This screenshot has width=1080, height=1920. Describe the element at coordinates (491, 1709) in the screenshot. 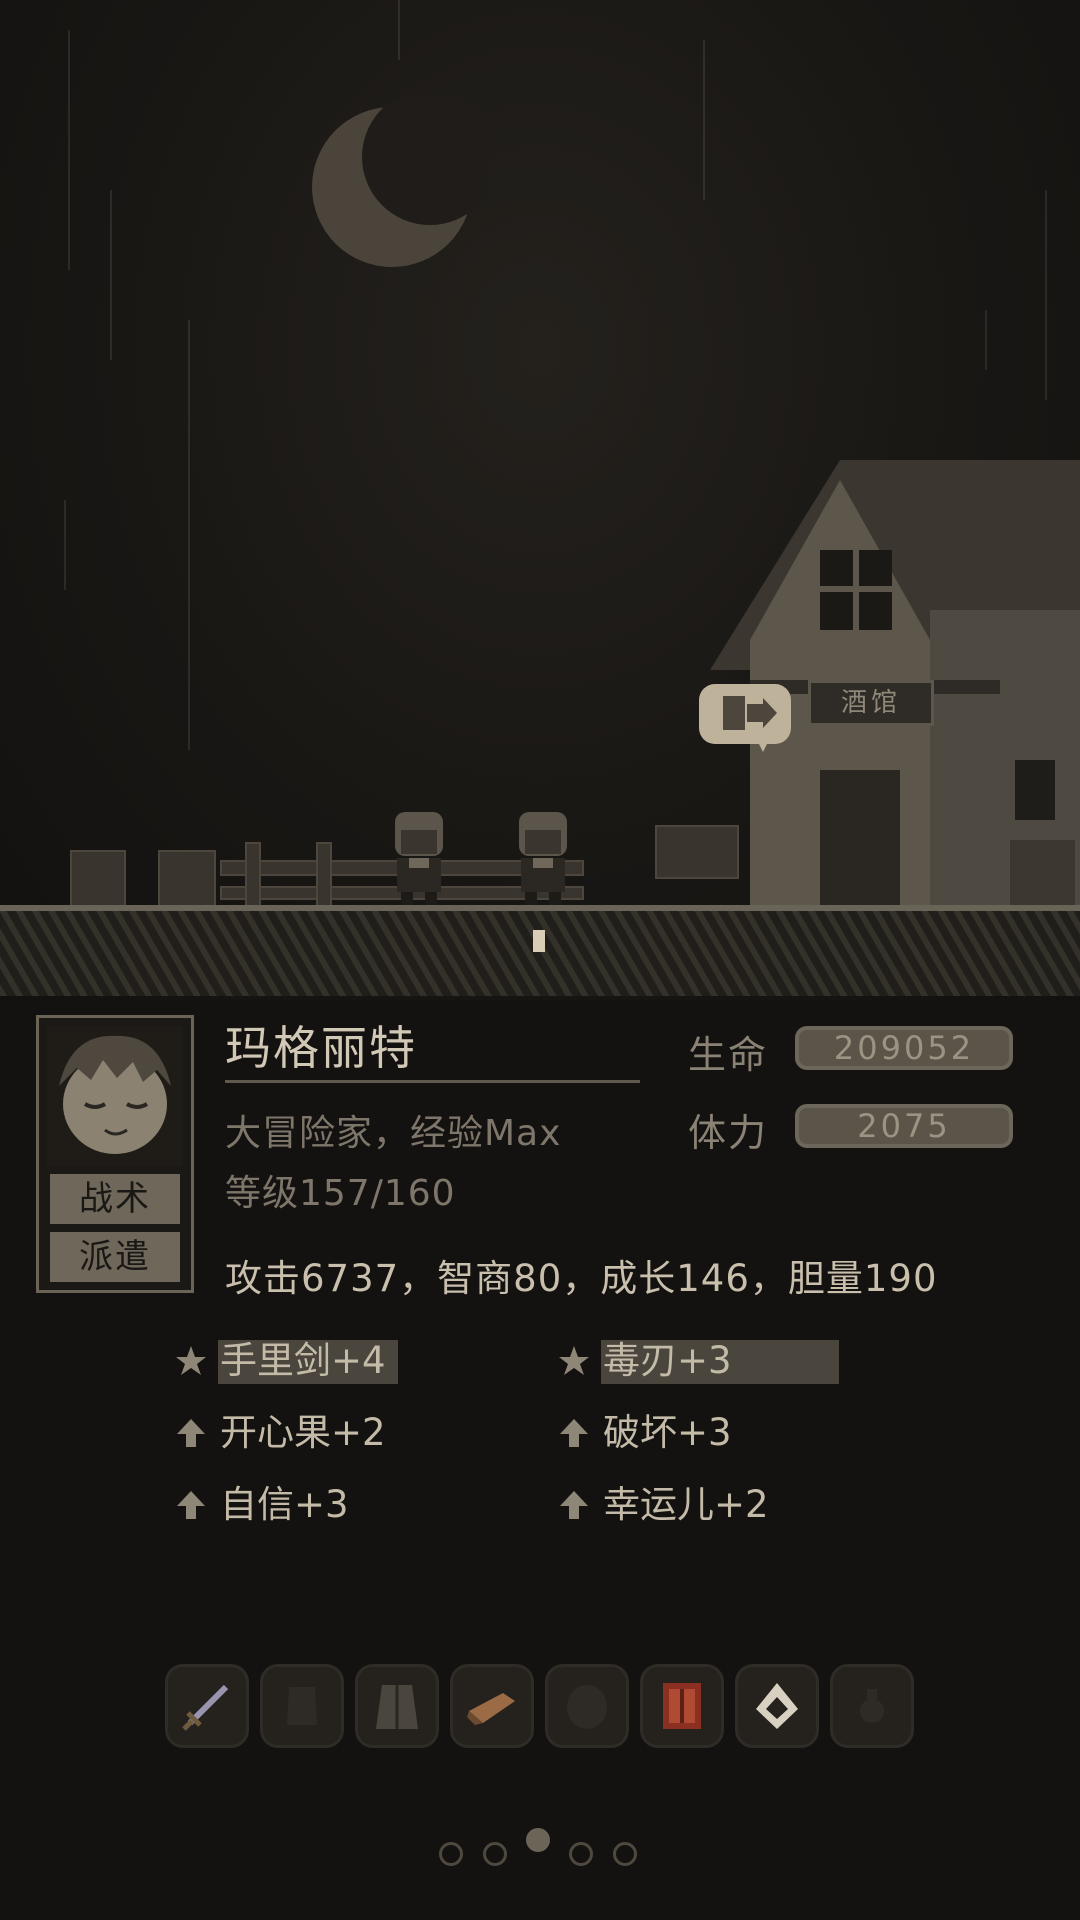

I see `boots-icon` at that location.